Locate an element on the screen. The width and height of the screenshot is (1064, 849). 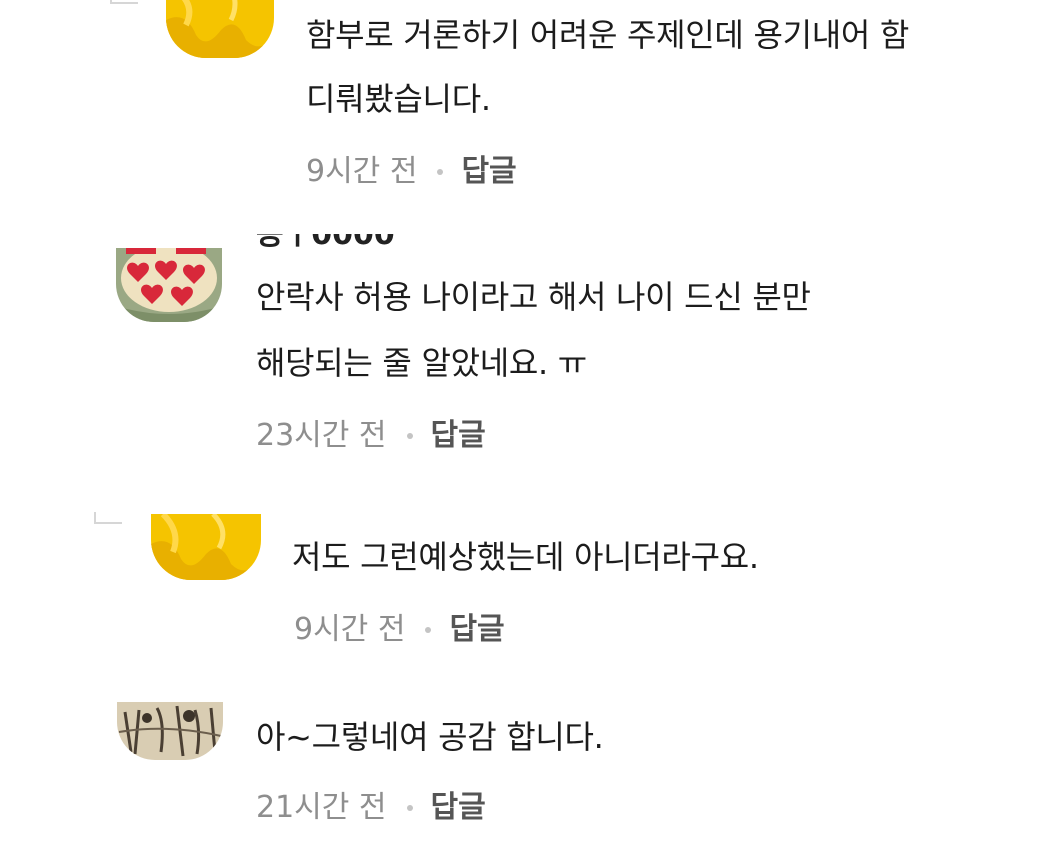
comment-text-line-1: 아~그렇네여 공감 합니다. is located at coordinates (430, 737).